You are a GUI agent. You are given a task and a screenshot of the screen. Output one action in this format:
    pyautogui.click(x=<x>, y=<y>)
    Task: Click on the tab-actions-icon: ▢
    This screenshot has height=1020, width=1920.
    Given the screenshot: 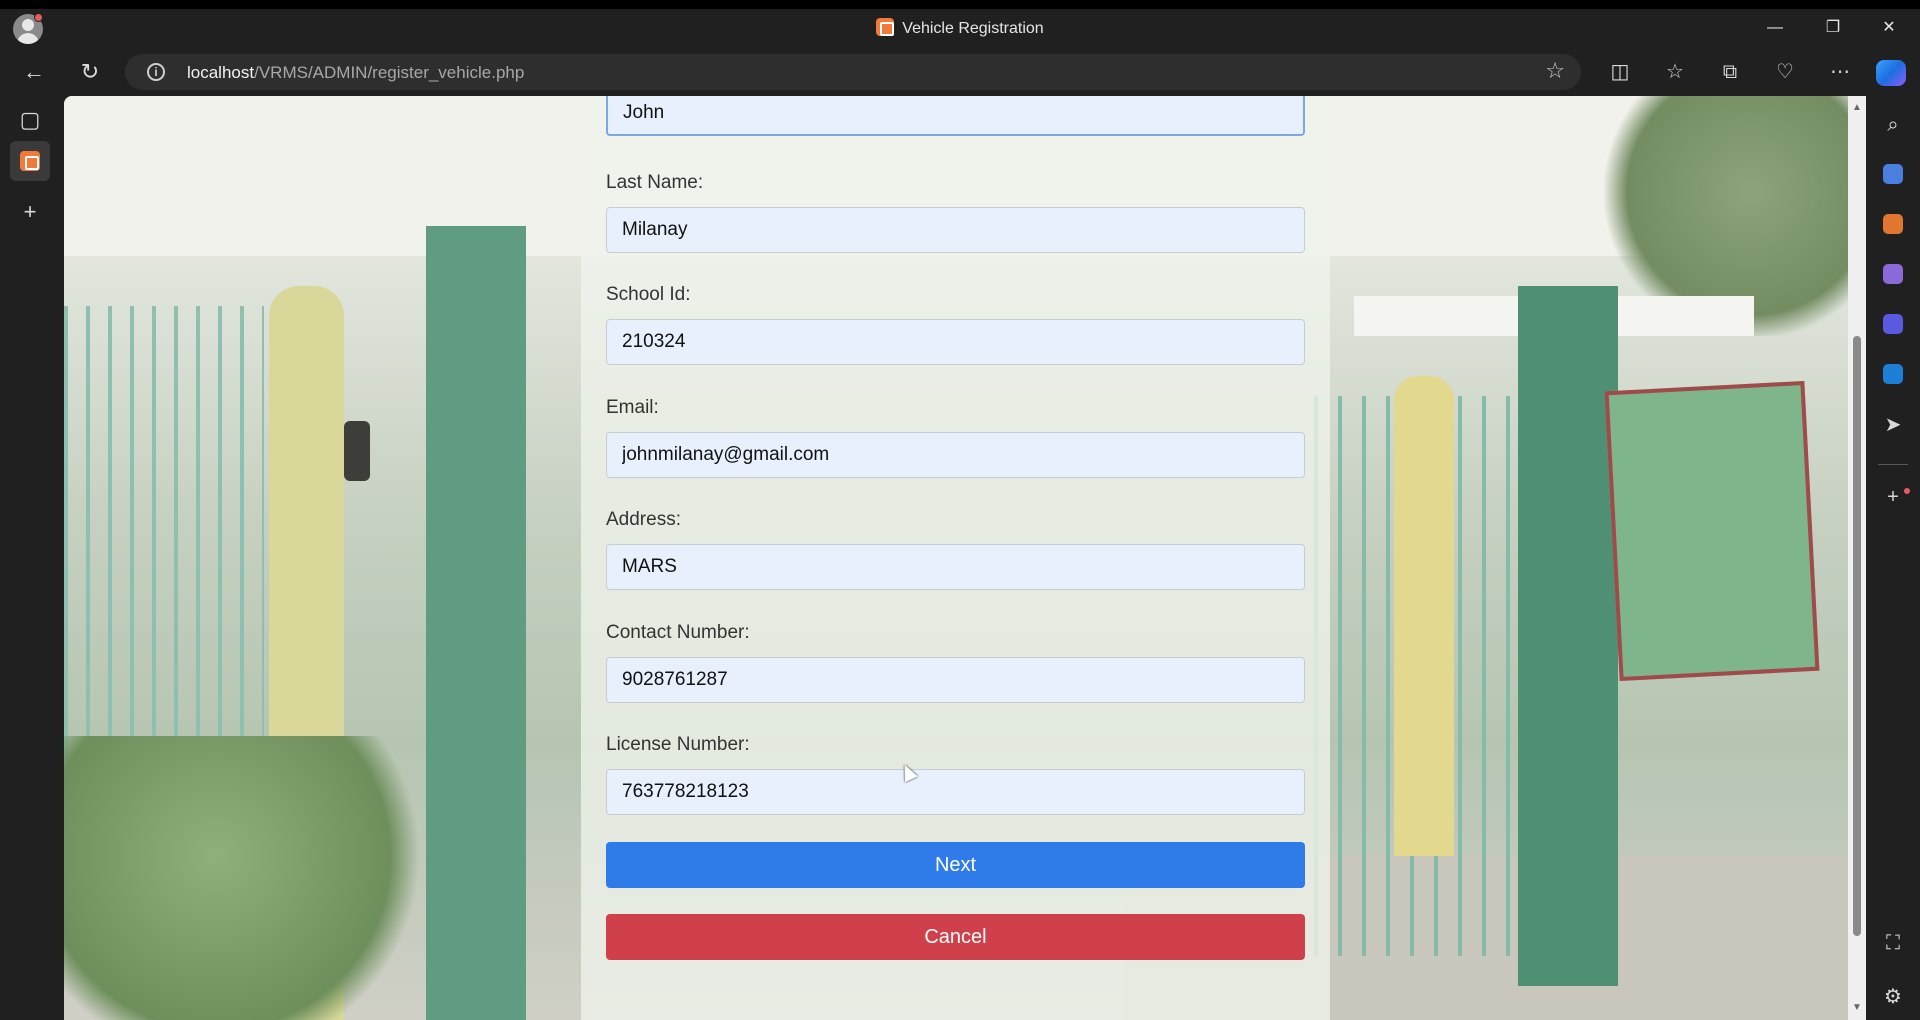 What is the action you would take?
    pyautogui.click(x=30, y=120)
    